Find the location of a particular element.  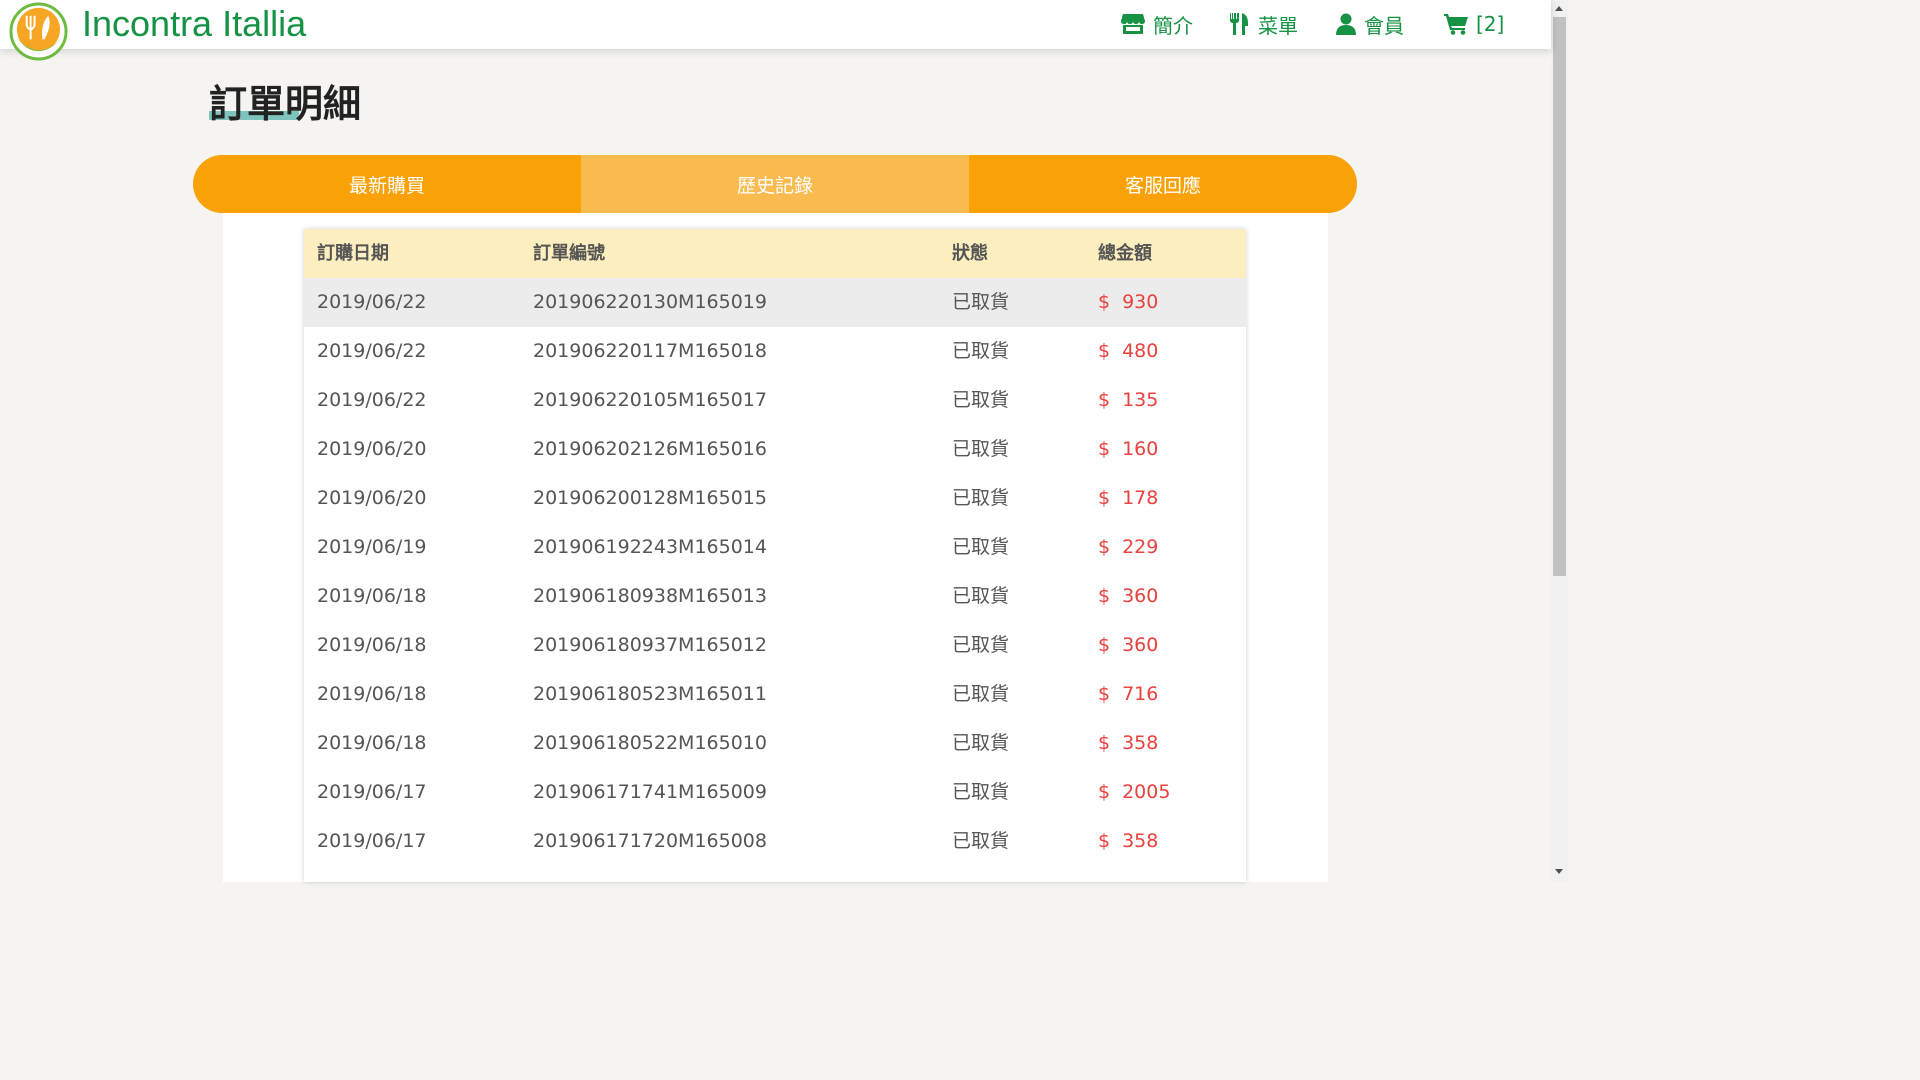

order-total: $160 is located at coordinates (1128, 449).